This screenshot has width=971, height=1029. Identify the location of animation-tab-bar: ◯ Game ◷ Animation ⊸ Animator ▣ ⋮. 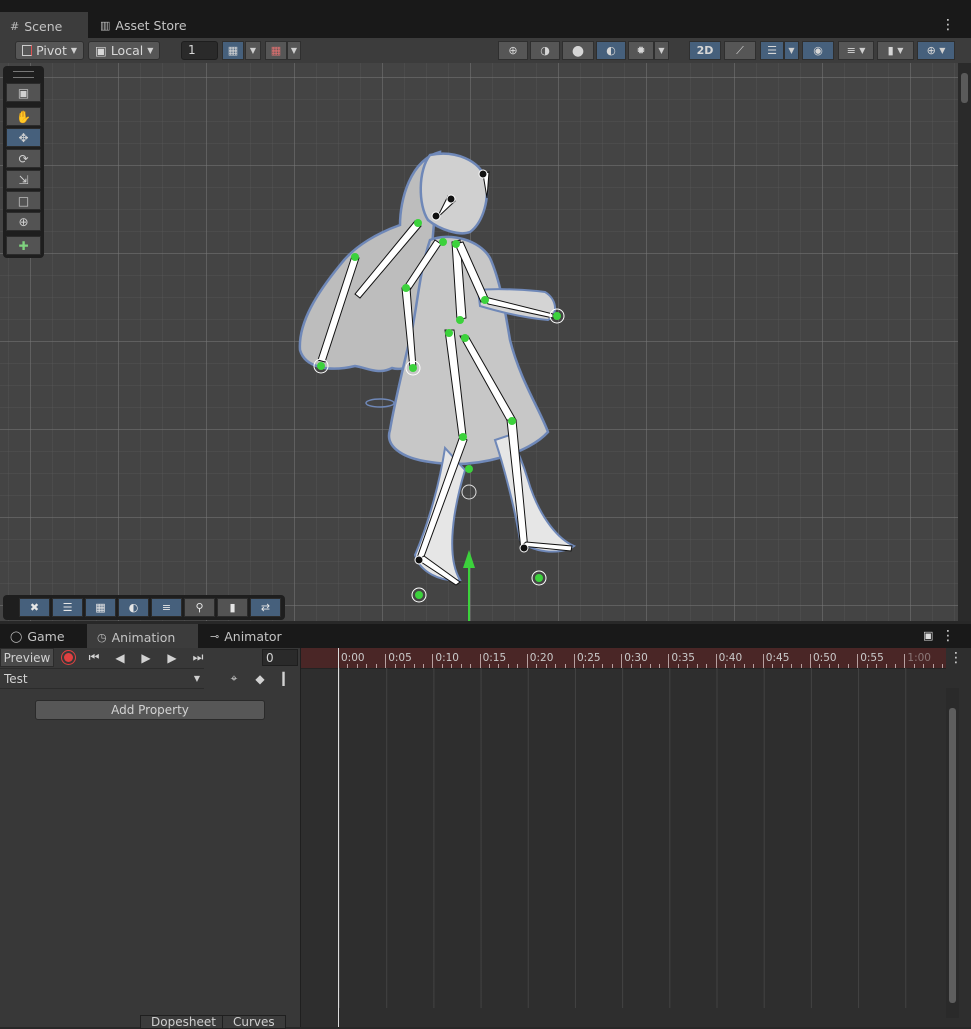
(485, 636).